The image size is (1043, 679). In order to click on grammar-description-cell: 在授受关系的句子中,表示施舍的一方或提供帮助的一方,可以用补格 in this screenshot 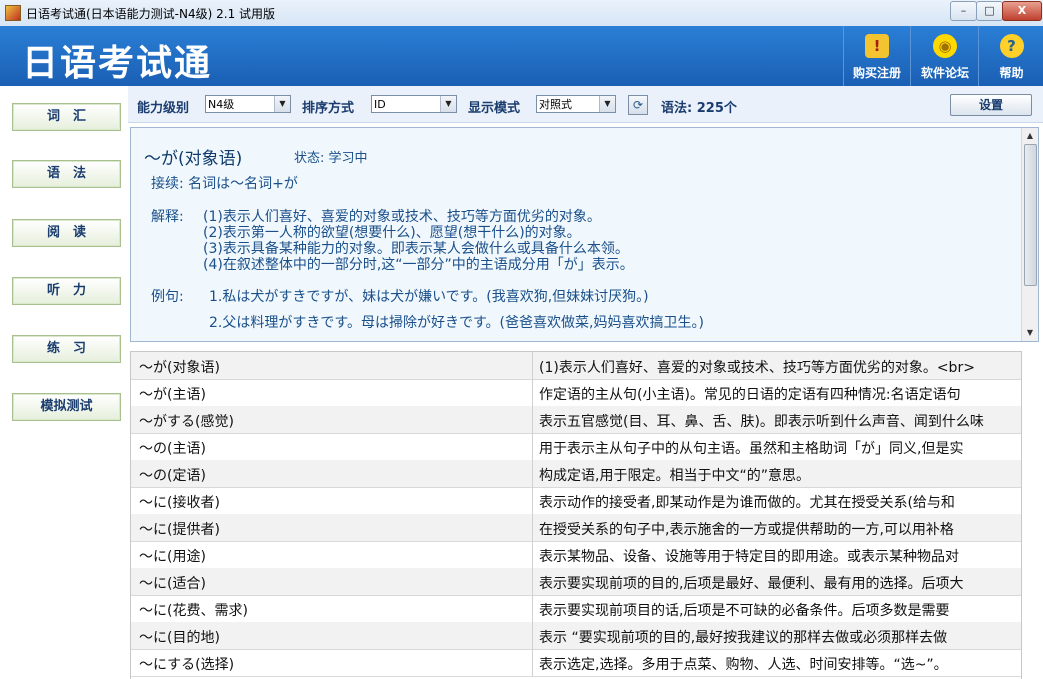, I will do `click(746, 530)`.